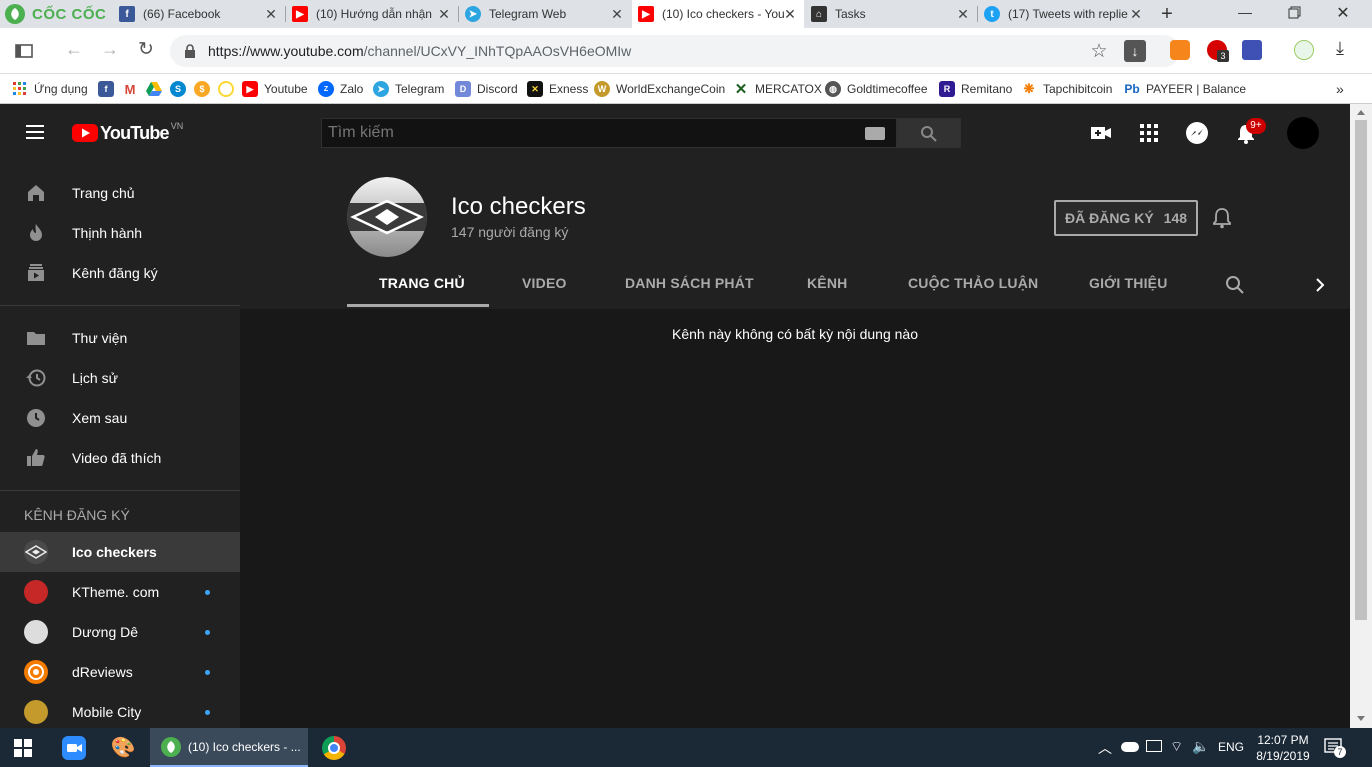 This screenshot has width=1372, height=767. I want to click on tab-facebook: f (66) Facebook ✕, so click(199, 14).